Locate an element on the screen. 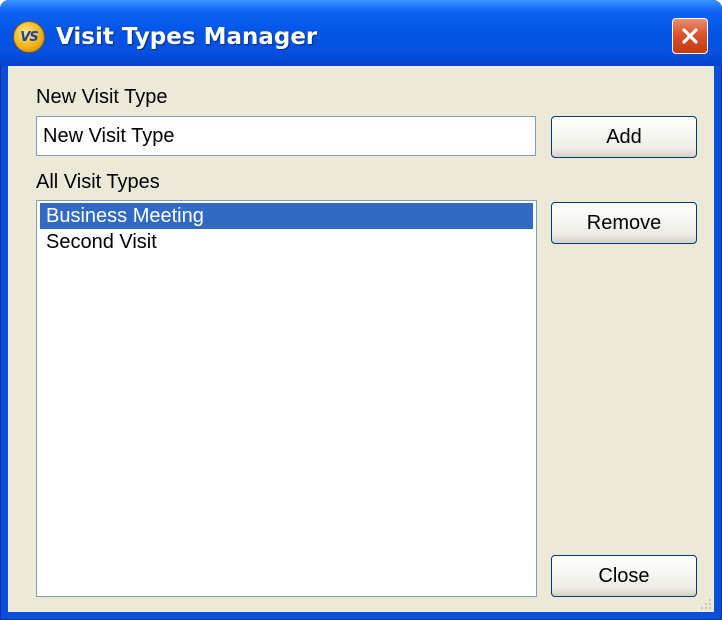  window-title: Visit Types Manager is located at coordinates (187, 37).